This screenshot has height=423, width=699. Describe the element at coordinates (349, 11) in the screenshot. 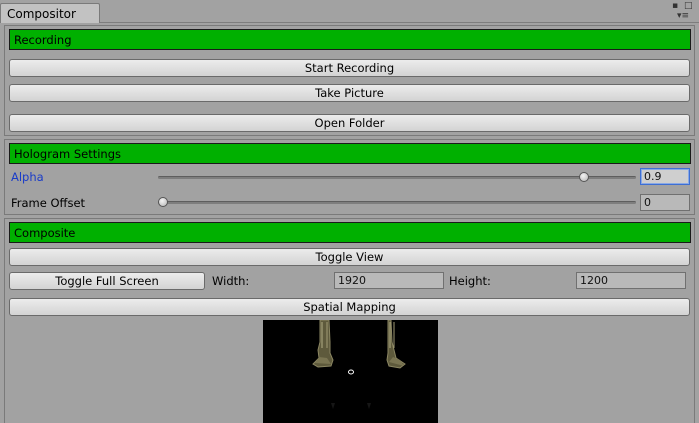

I see `tab-strip: Compositor ▪ □ ▾≡` at that location.